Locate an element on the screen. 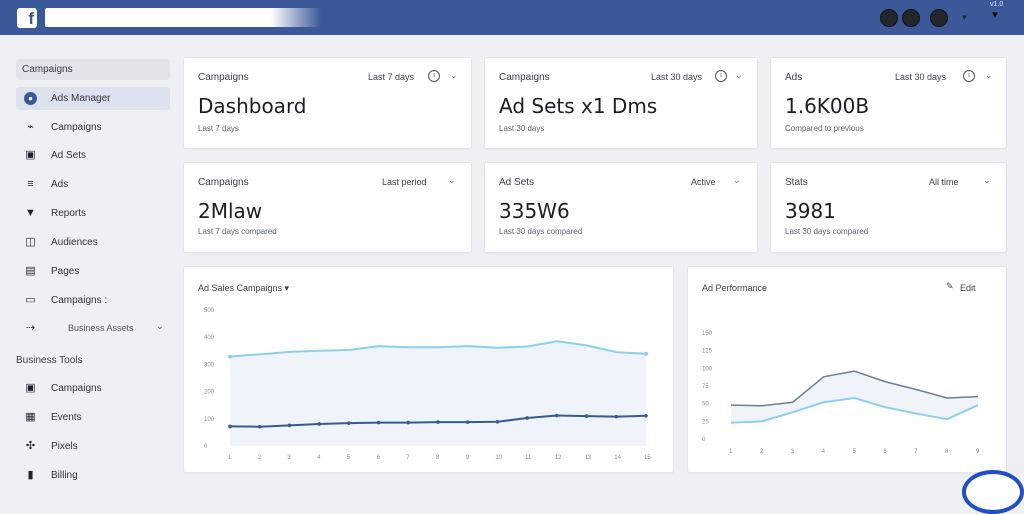 Image resolution: width=1024 pixels, height=514 pixels. y-tick-label: 100 is located at coordinates (707, 369).